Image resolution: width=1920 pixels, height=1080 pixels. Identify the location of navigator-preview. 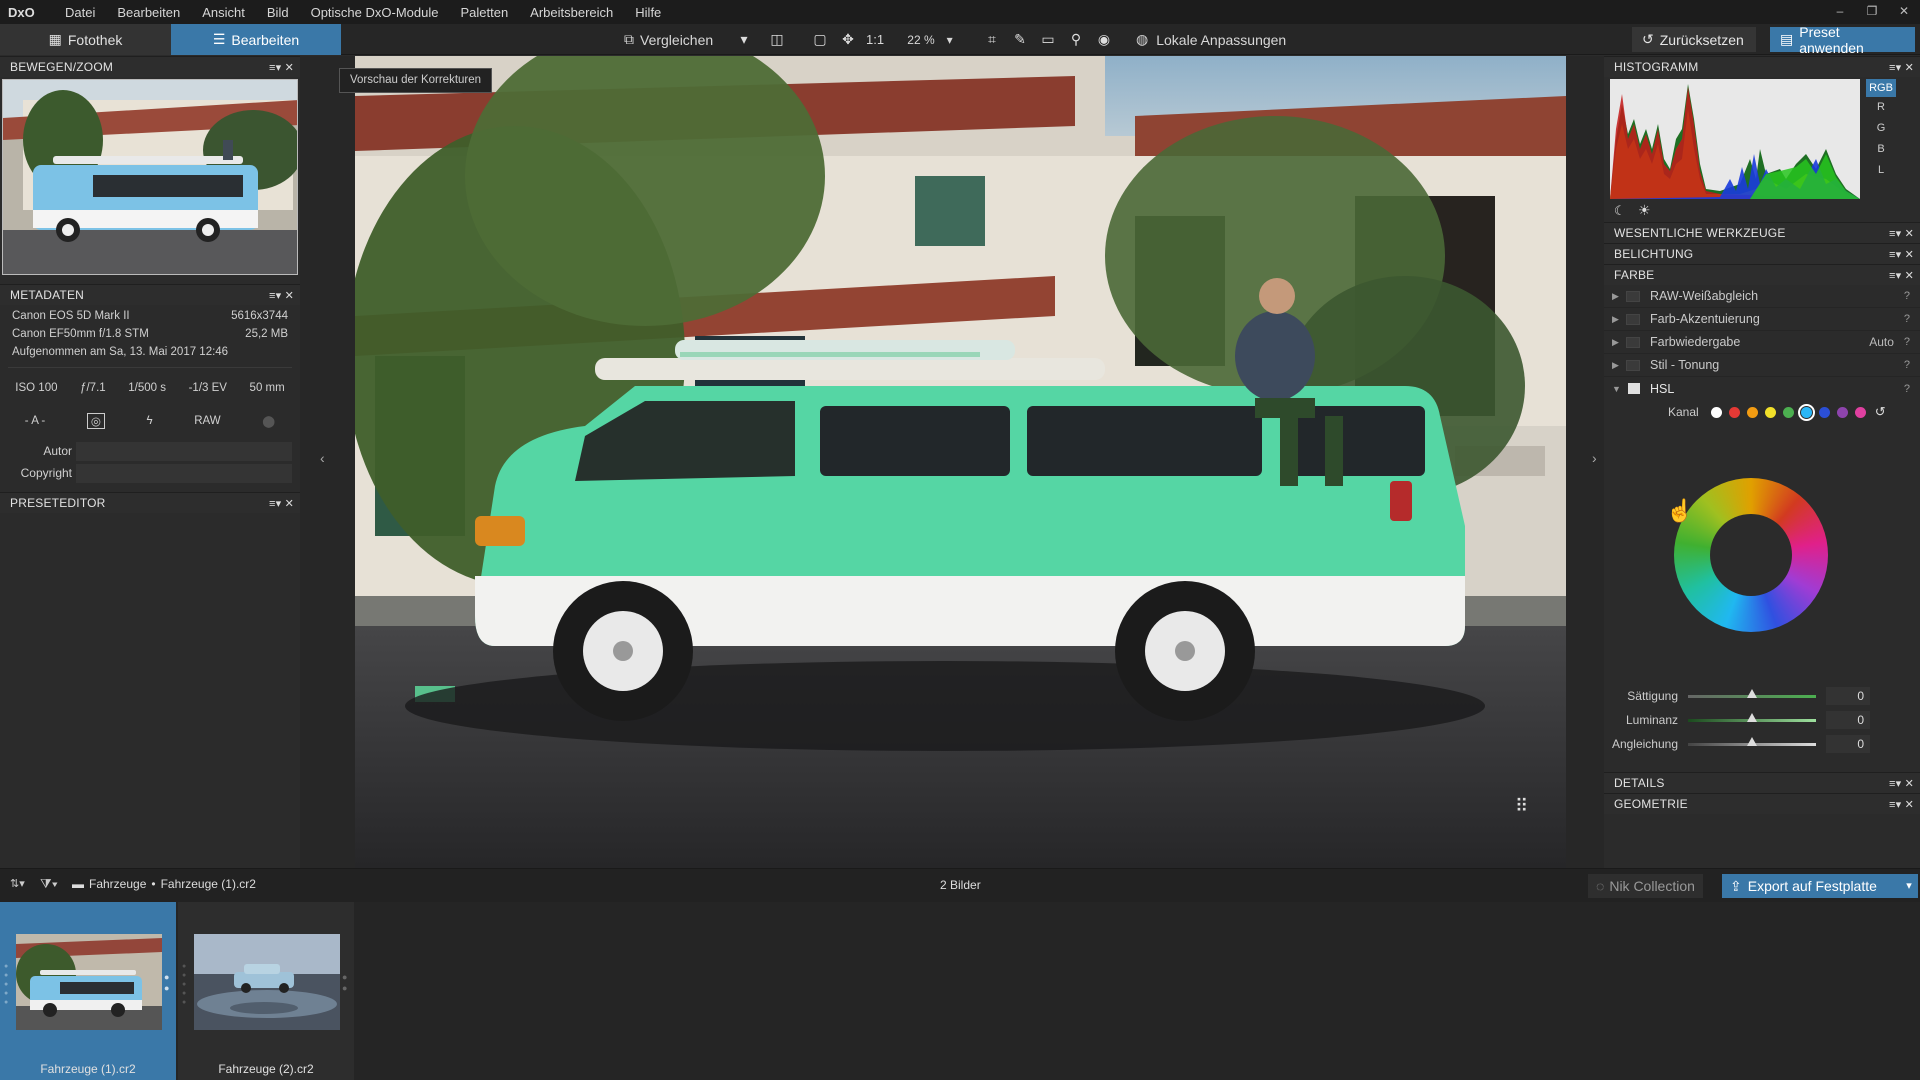
(150, 177).